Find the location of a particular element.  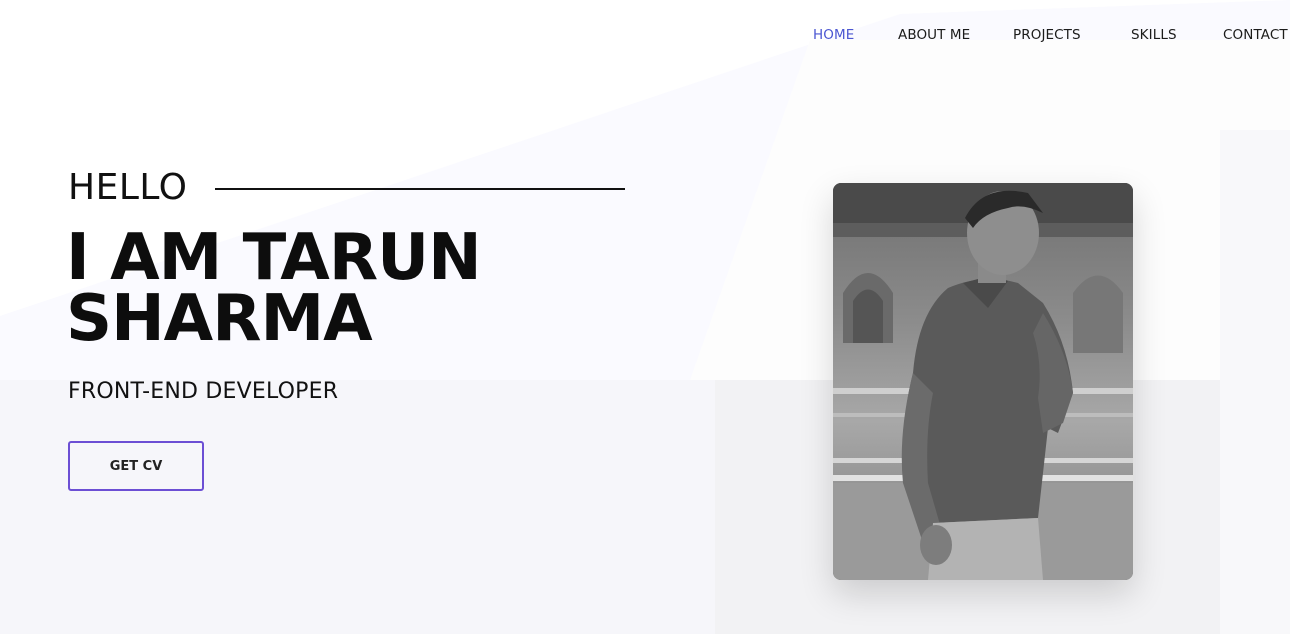

nav-projects-link: PROJECTS is located at coordinates (1047, 35).